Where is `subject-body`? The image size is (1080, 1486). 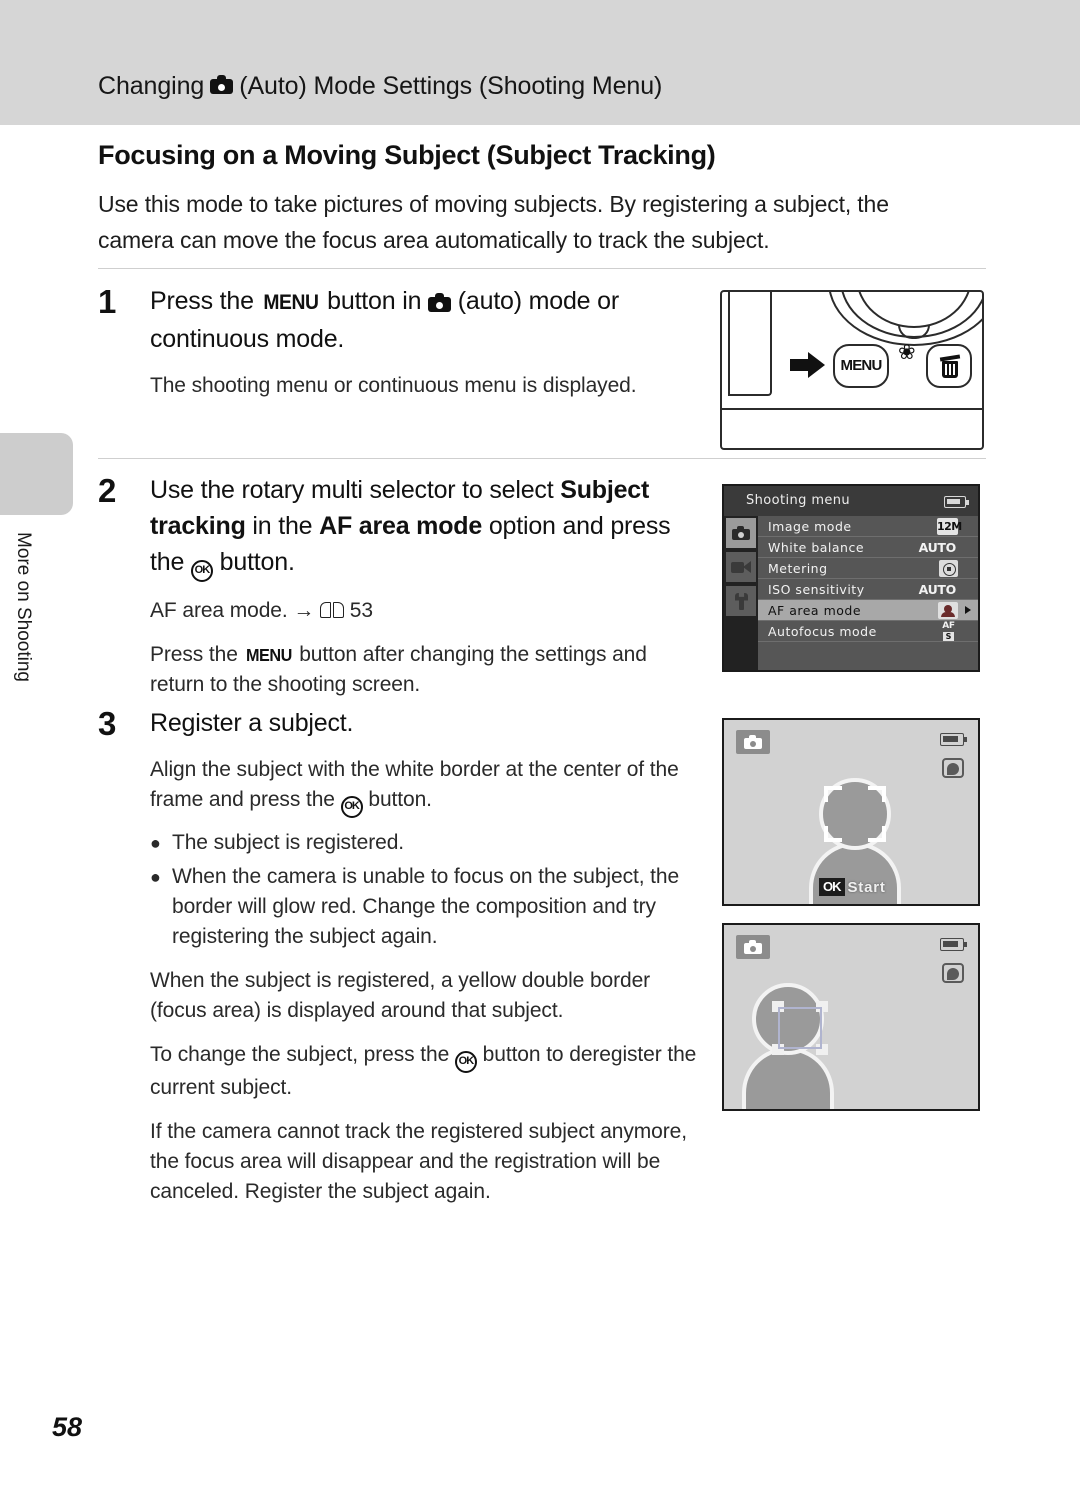 subject-body is located at coordinates (855, 873).